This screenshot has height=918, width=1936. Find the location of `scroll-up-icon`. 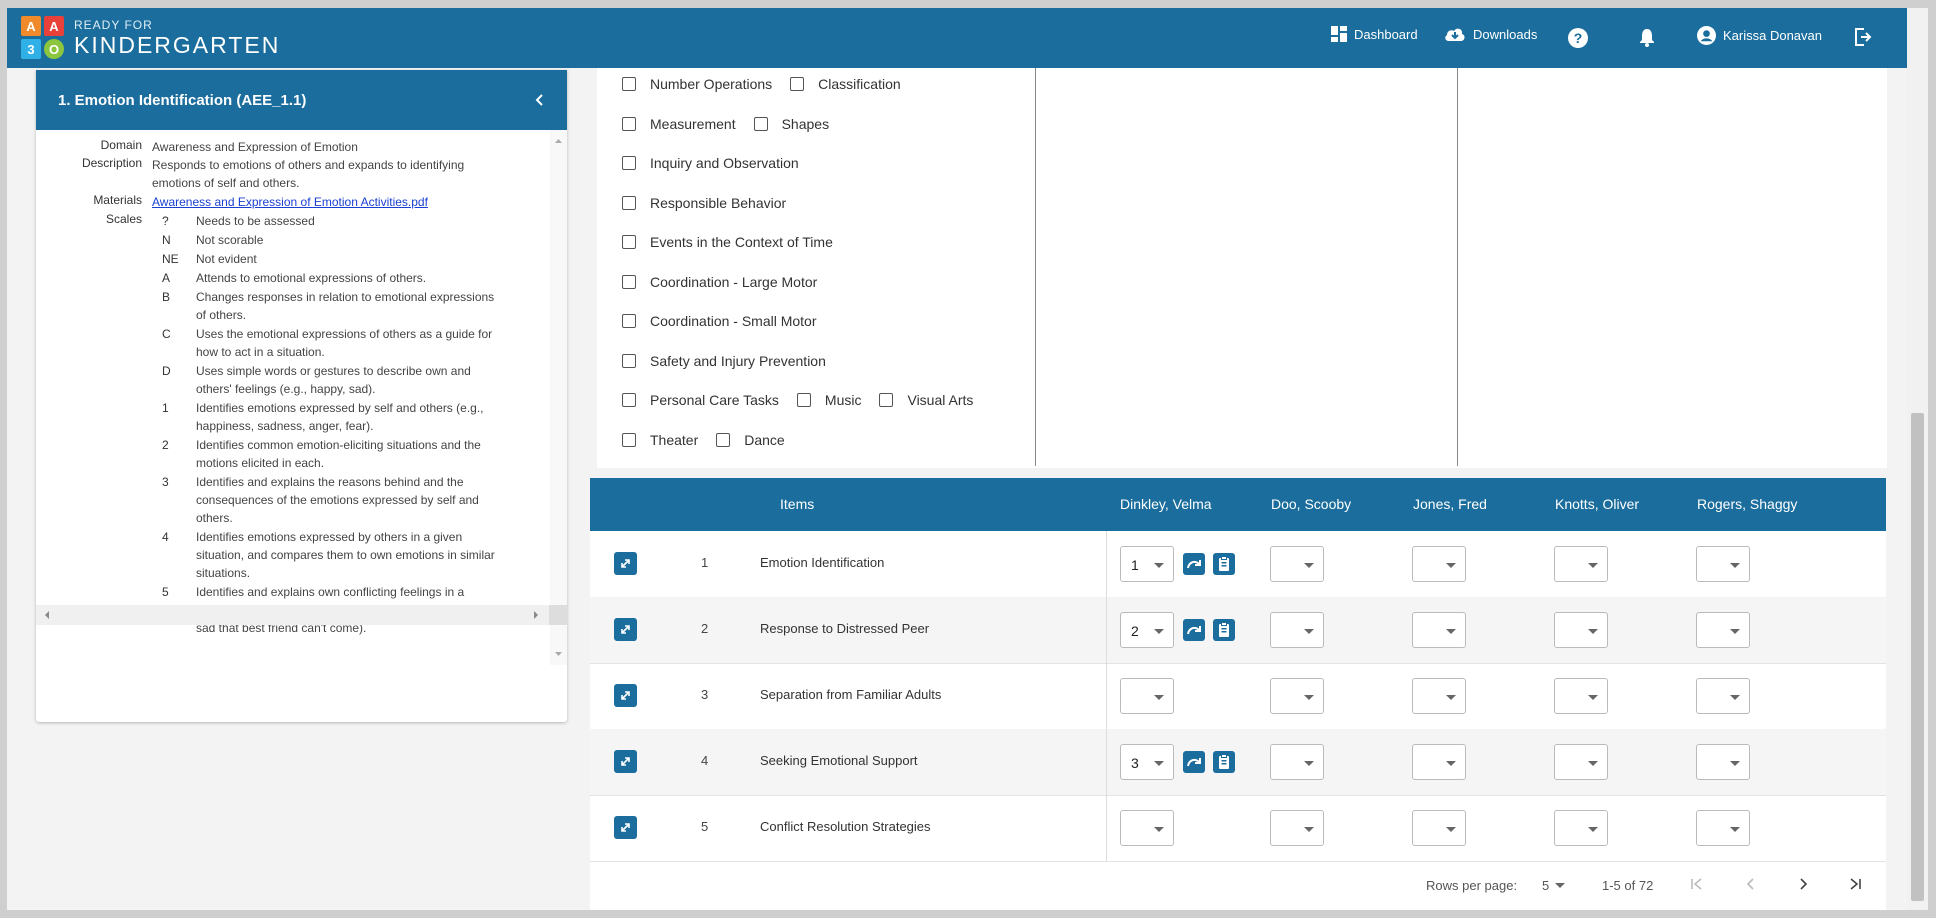

scroll-up-icon is located at coordinates (558, 141).